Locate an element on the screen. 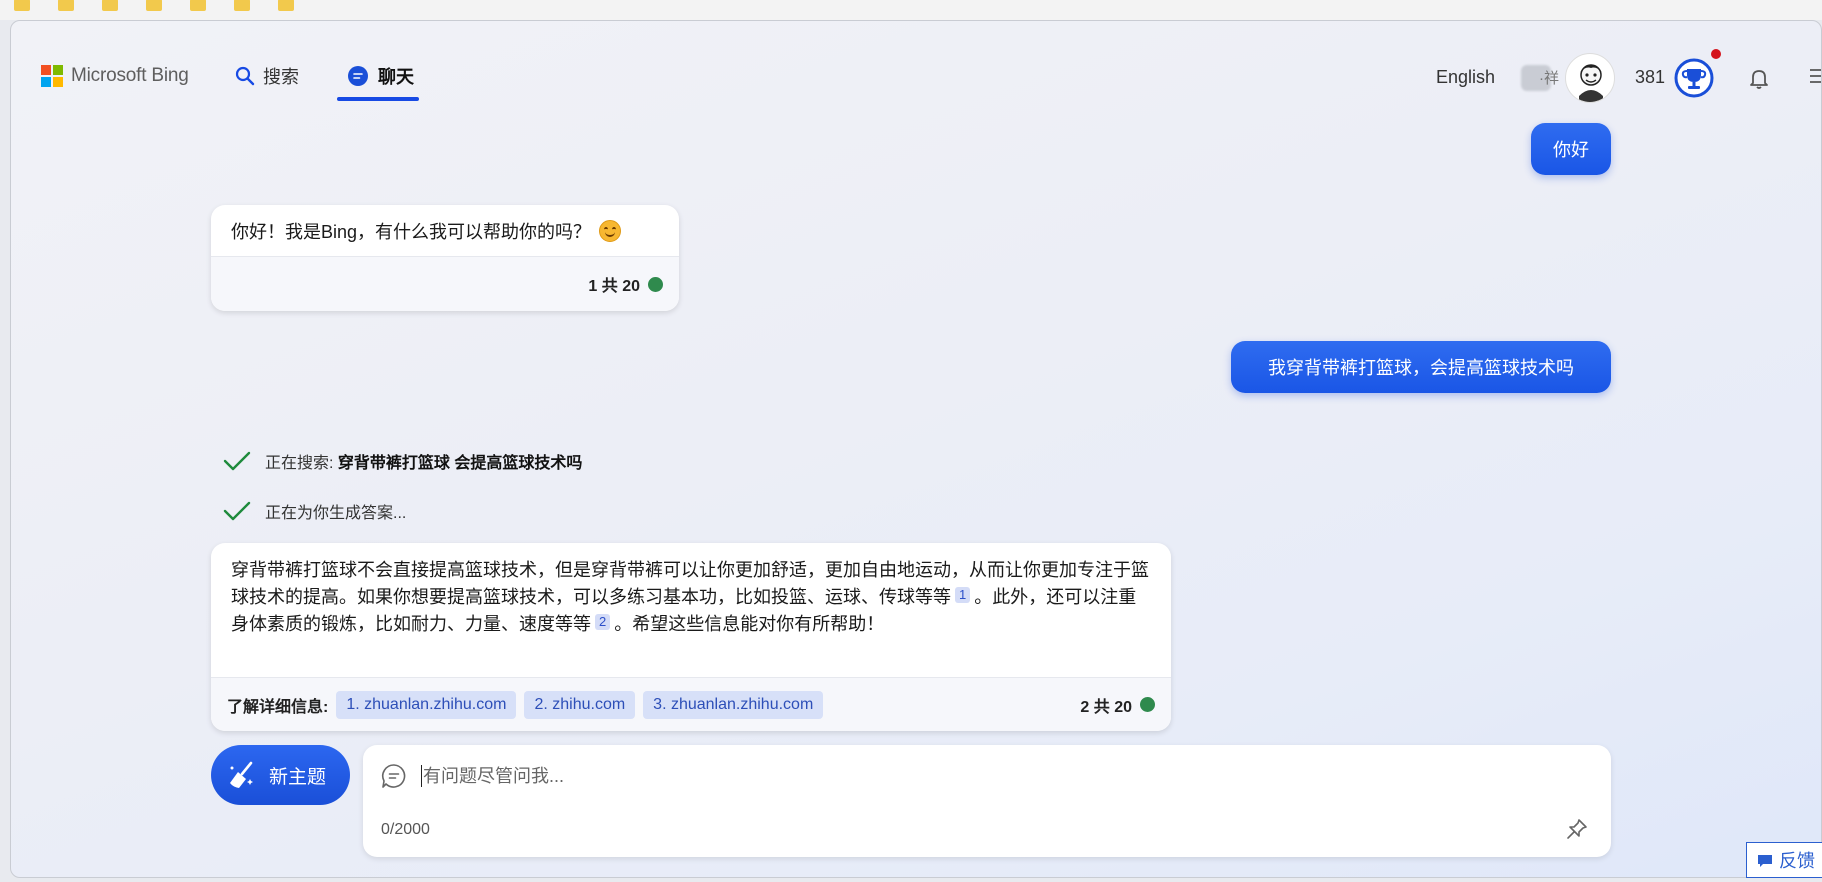  new-topic-label: 新主题 is located at coordinates (298, 777).